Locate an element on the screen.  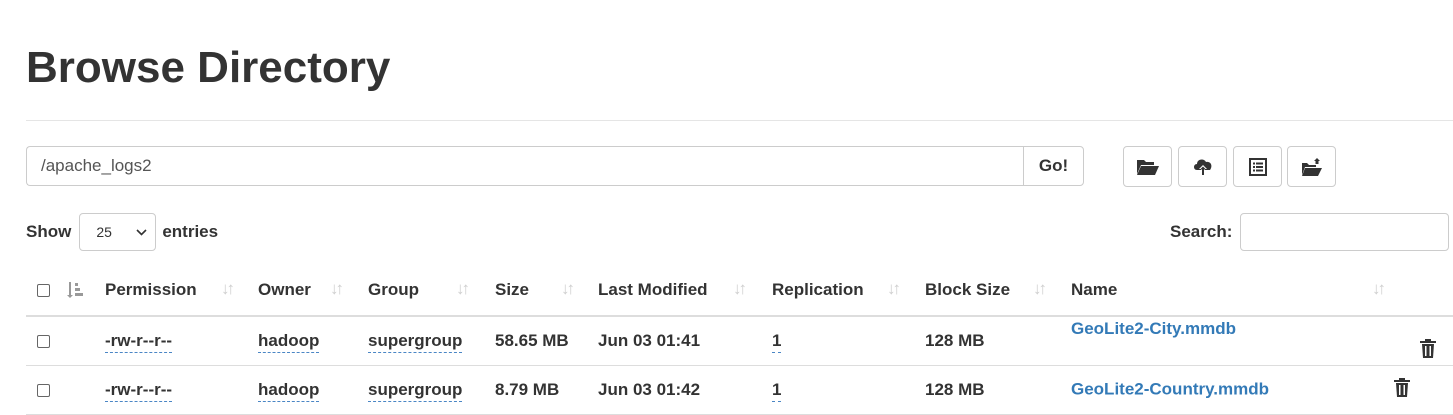
size-cell: 8.79 MB is located at coordinates (546, 390).